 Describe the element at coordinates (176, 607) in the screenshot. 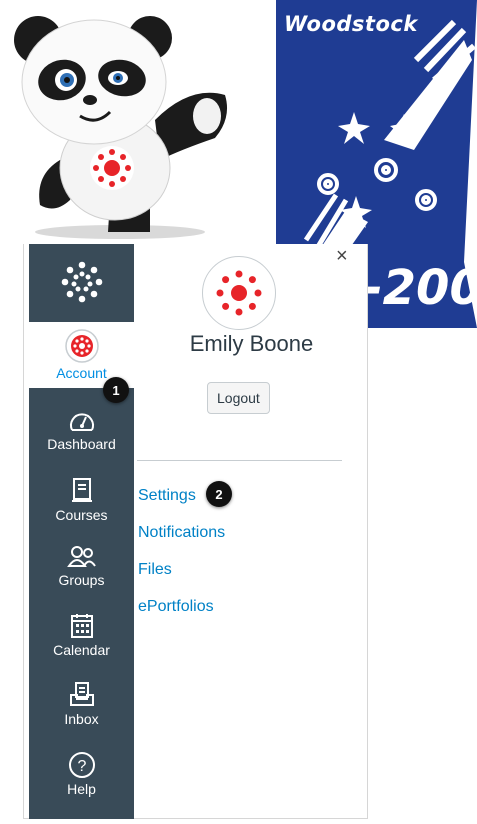

I see `eportfolios-link: ePortfolios` at that location.